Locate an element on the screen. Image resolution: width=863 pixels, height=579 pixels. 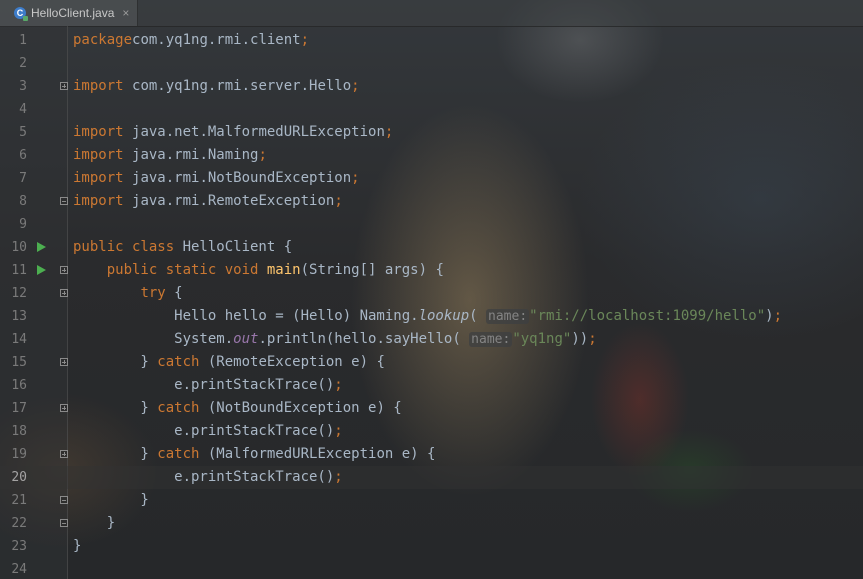
tab-label: HelloClient.java is located at coordinates (73, 13).